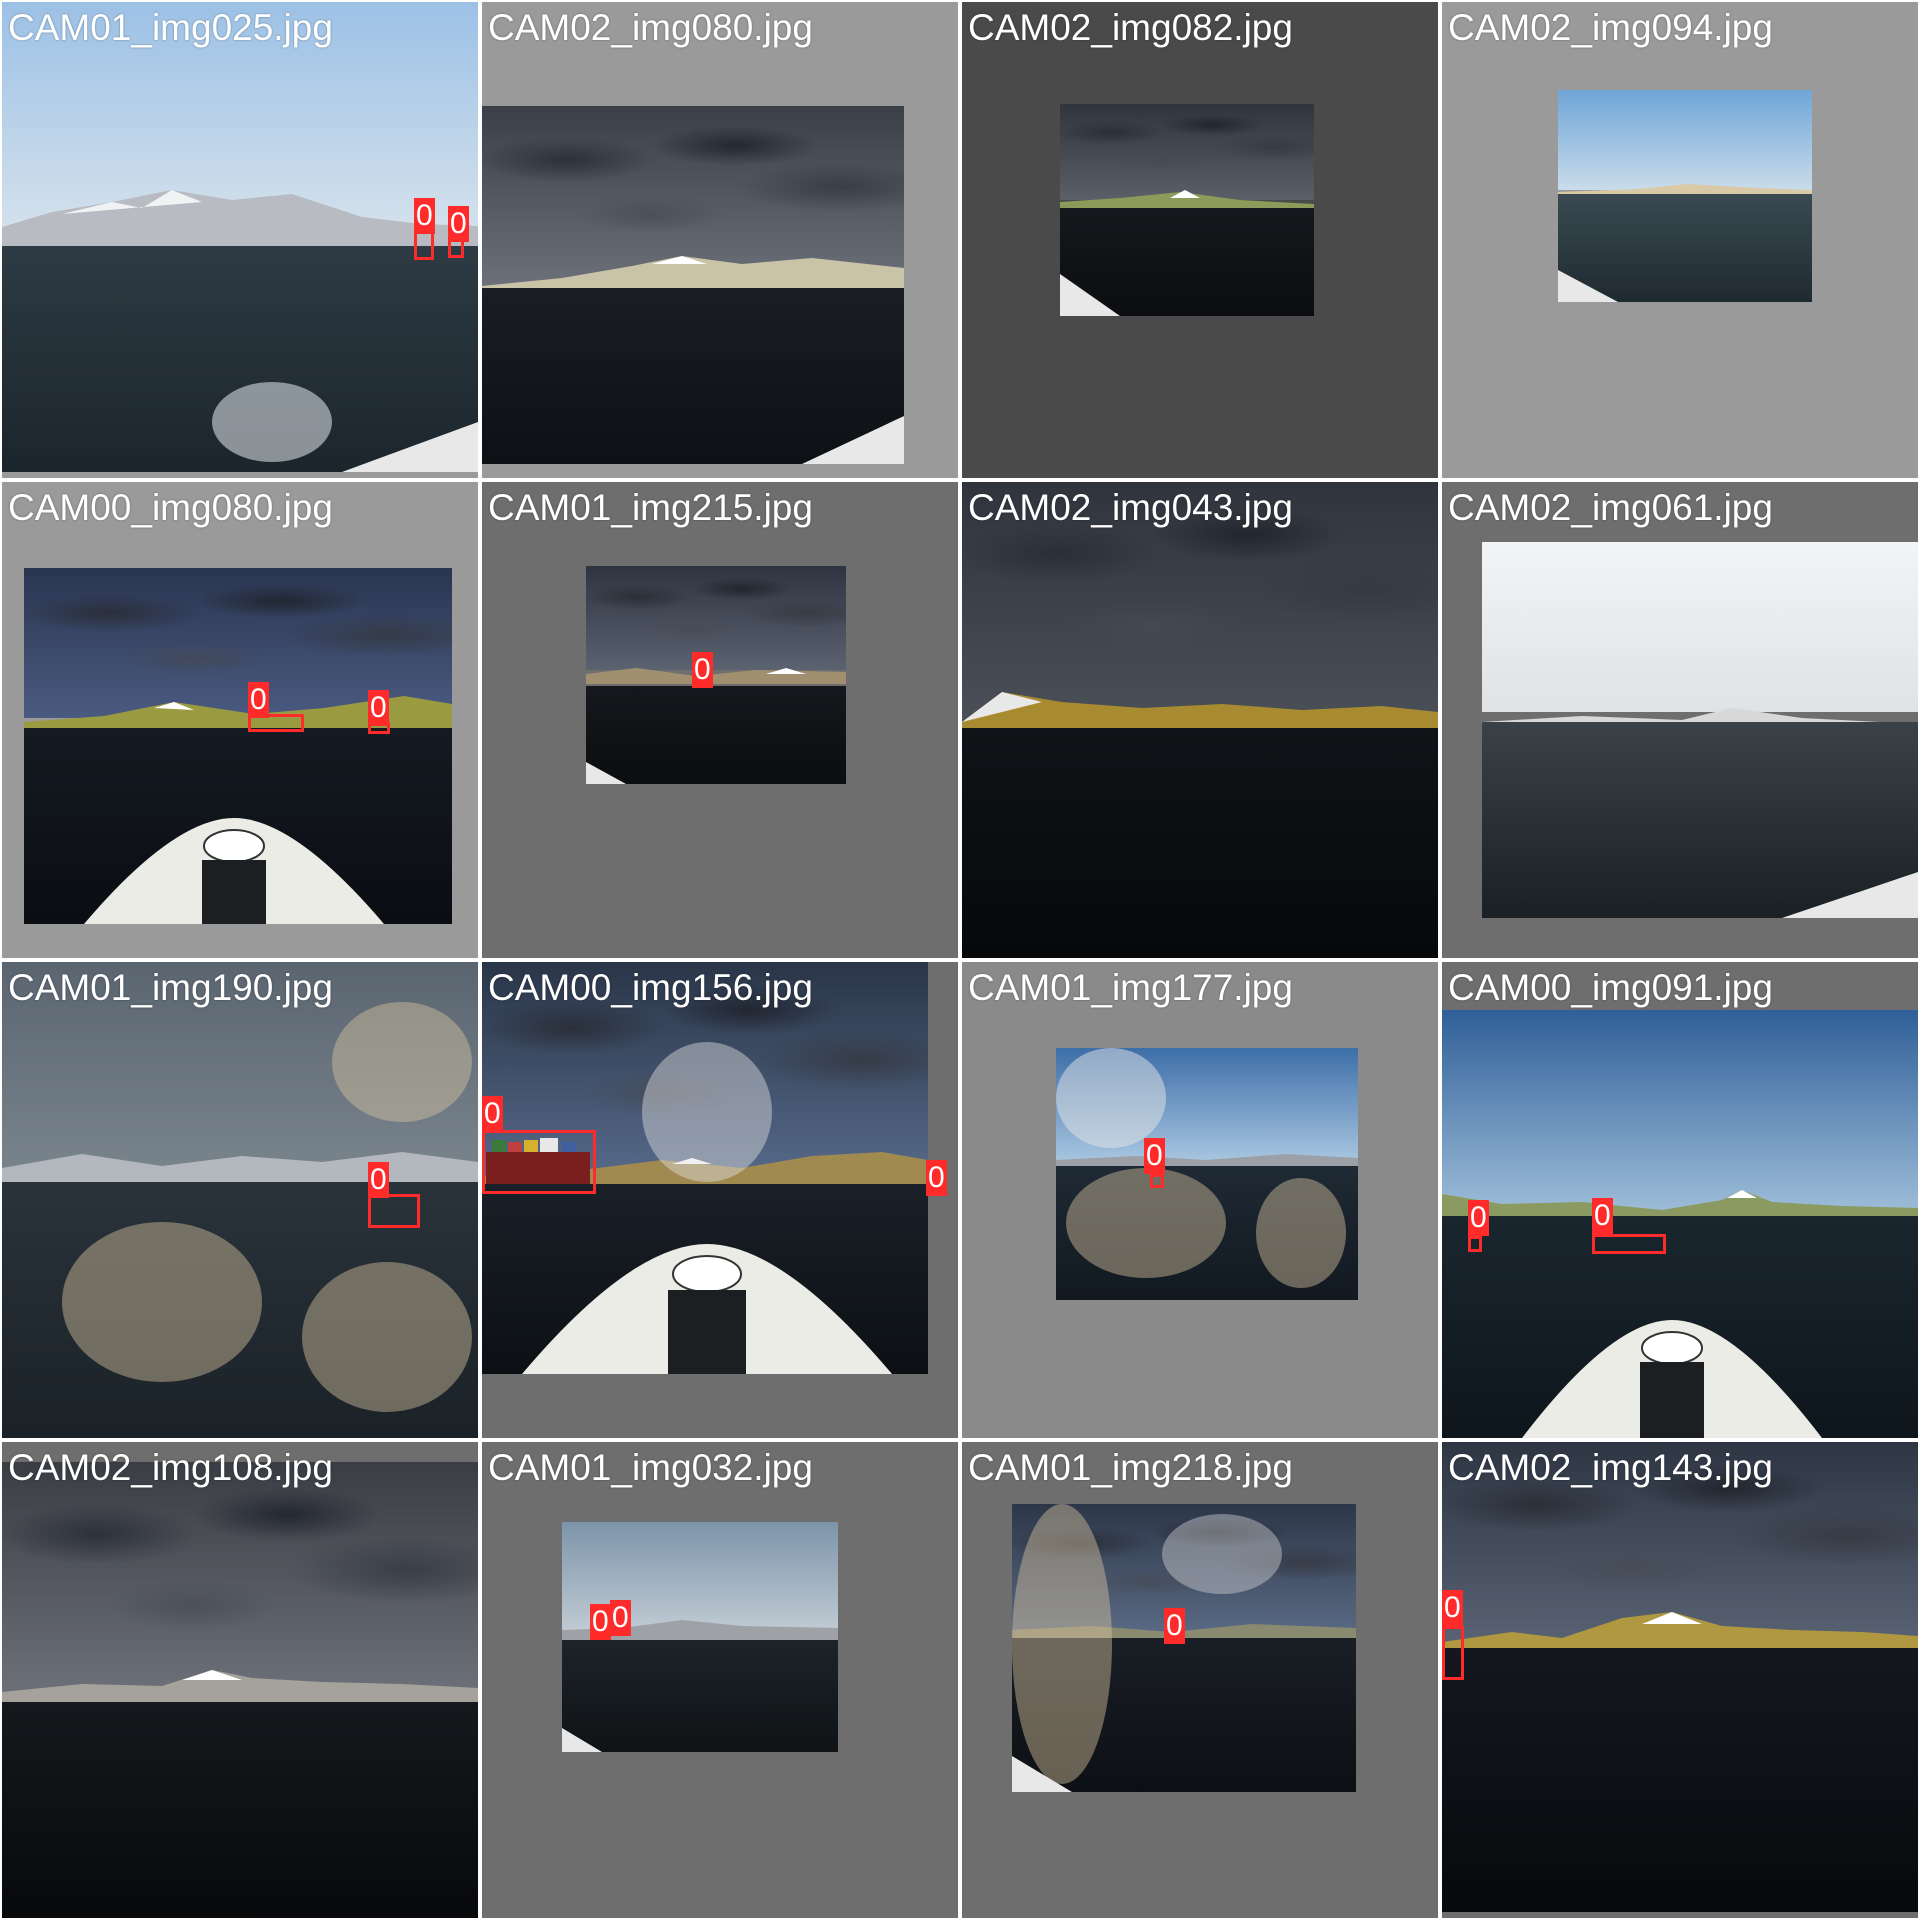  I want to click on image-filename-label: CAM01_img190.jpg, so click(170, 987).